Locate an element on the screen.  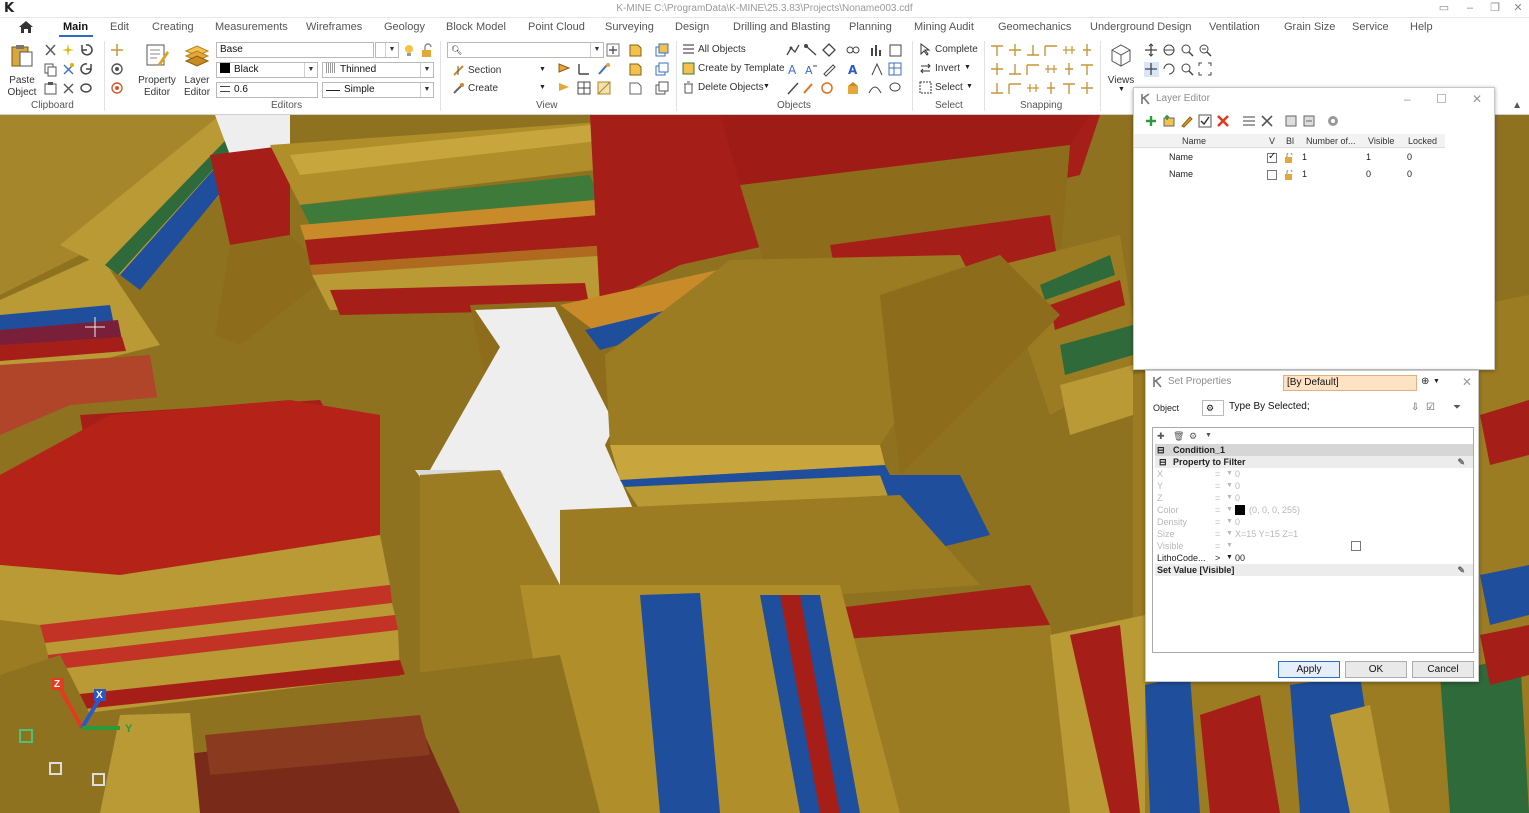
menu-geology: Geology is located at coordinates (404, 27).